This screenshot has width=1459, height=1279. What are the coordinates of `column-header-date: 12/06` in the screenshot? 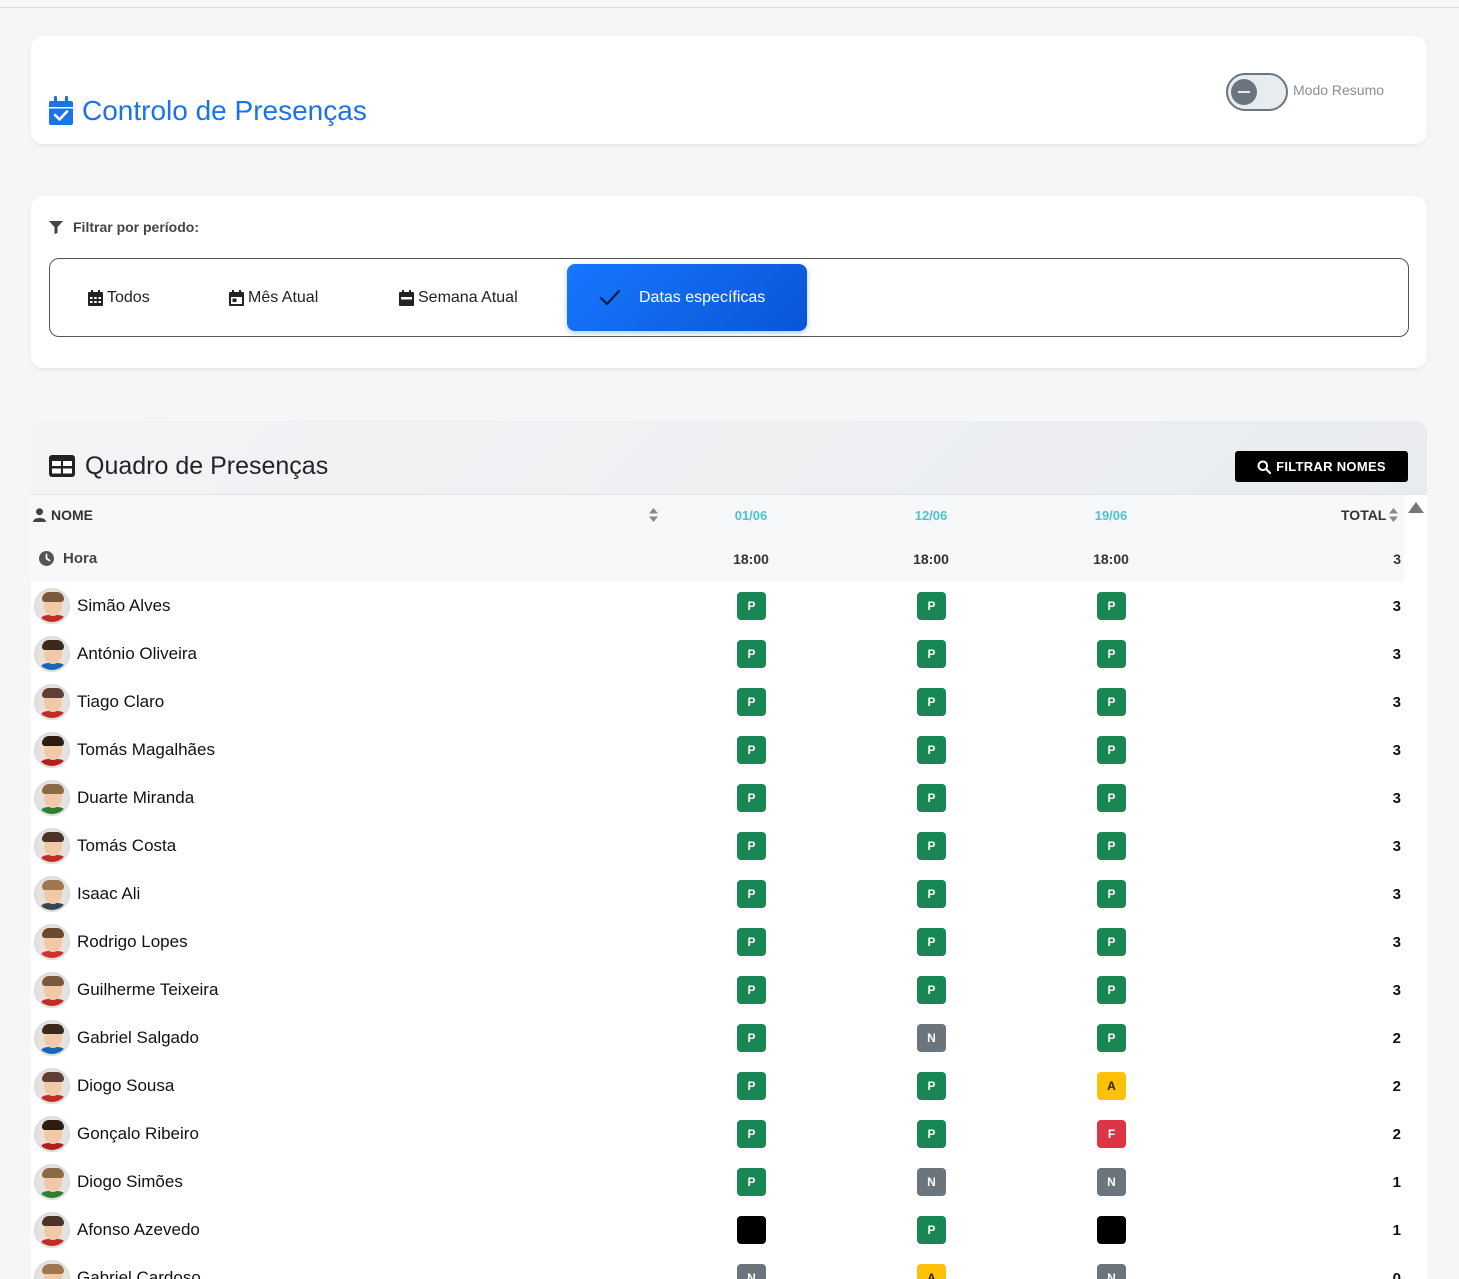 It's located at (931, 515).